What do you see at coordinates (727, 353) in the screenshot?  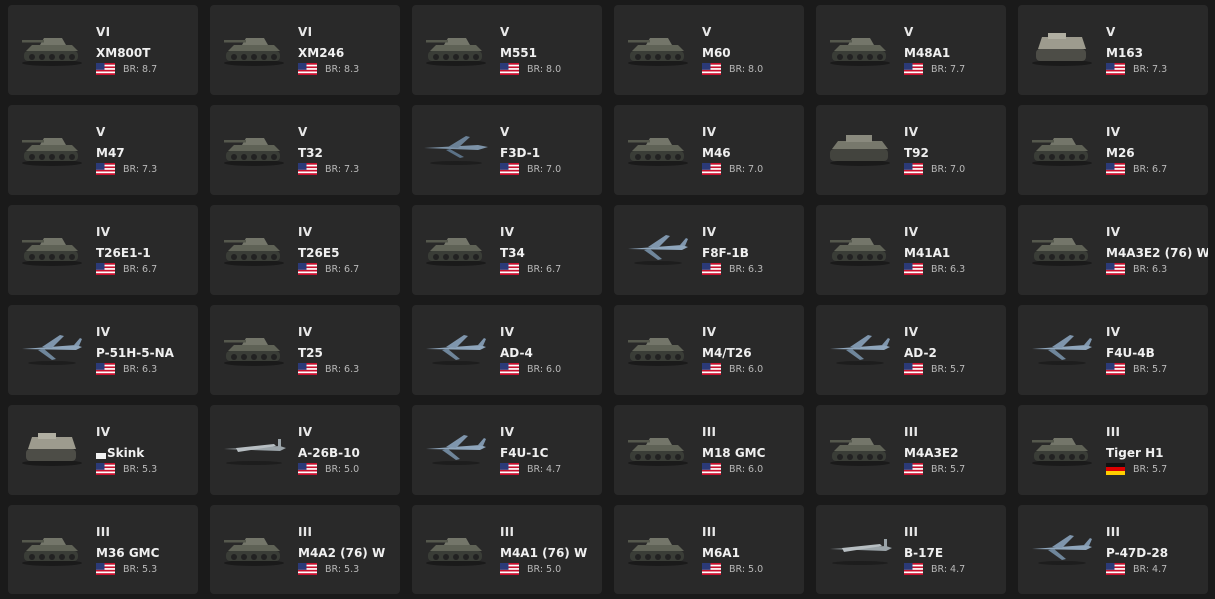 I see `vehicle-name: M4/T26` at bounding box center [727, 353].